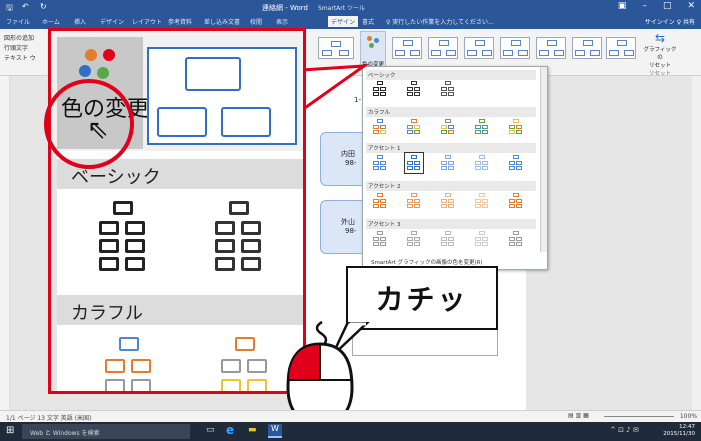 The width and height of the screenshot is (701, 441). What do you see at coordinates (9, 9) in the screenshot?
I see `save-icon: 🖫` at bounding box center [9, 9].